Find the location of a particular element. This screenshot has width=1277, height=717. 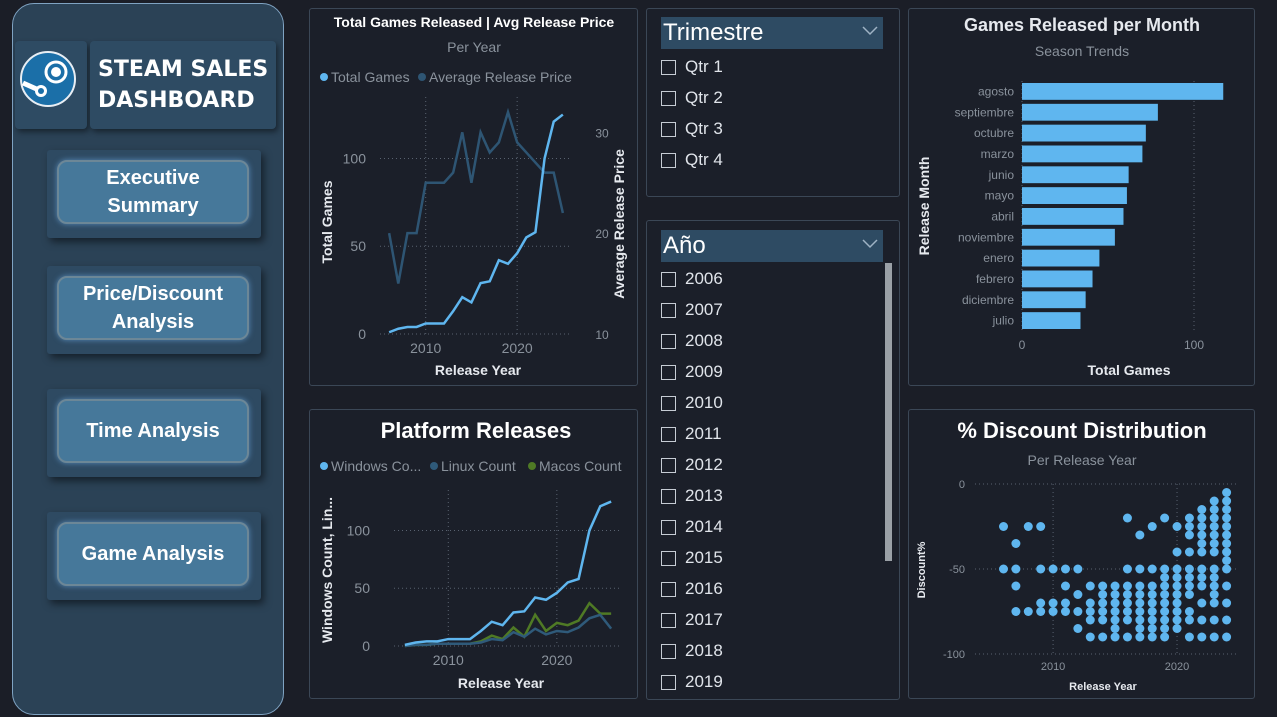

scrollbar is located at coordinates (888, 412).